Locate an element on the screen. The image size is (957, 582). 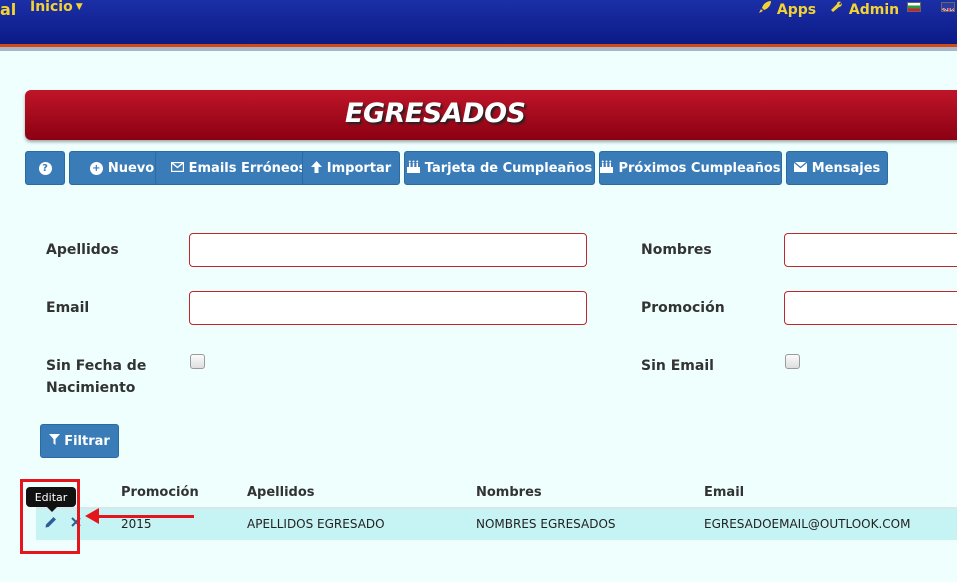
page-title-banner: EGRESADOS is located at coordinates (491, 115).